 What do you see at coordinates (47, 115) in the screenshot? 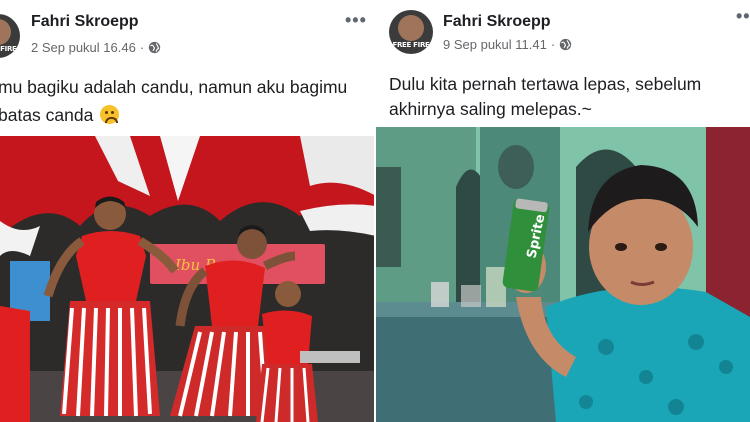
I see `caption-text: batas canda` at bounding box center [47, 115].